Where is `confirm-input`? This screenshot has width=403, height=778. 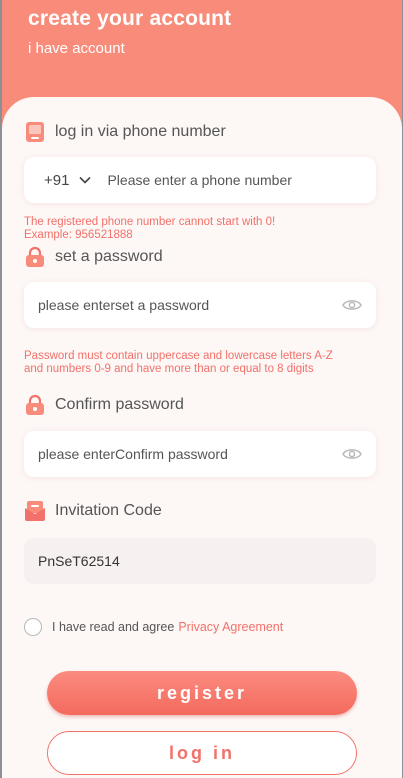 confirm-input is located at coordinates (186, 454).